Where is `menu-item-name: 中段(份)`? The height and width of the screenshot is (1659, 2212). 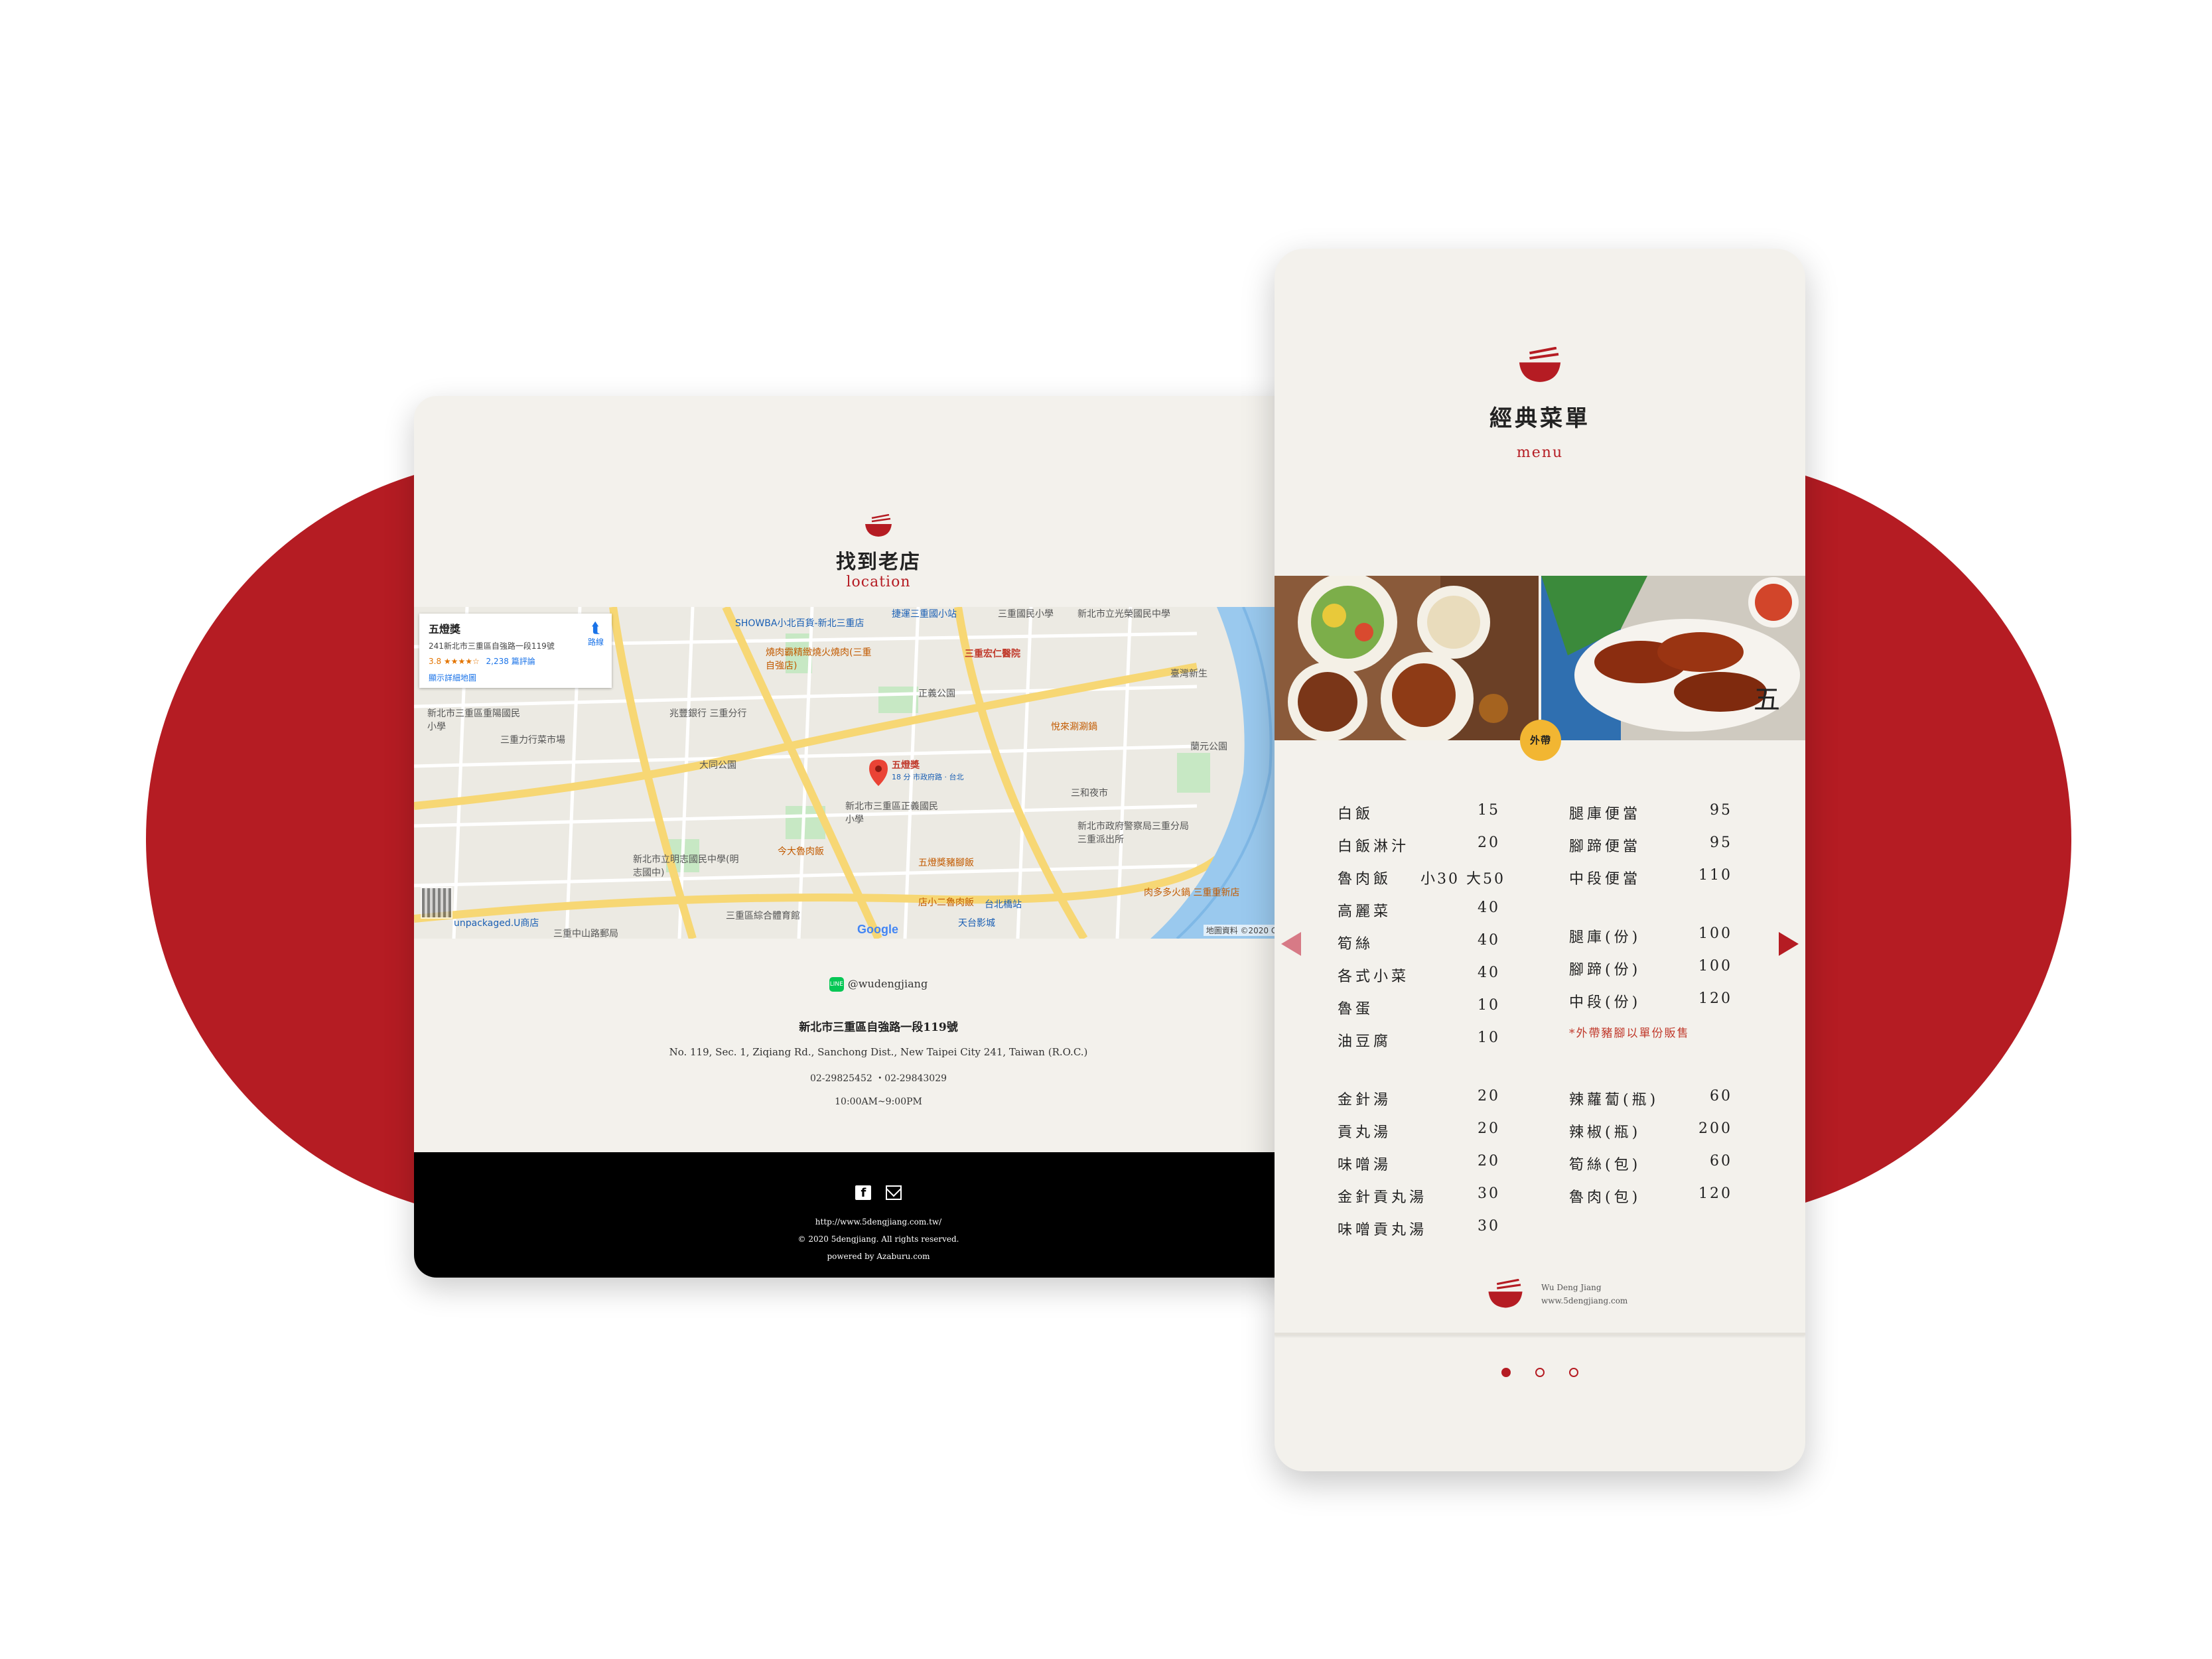
menu-item-name: 中段(份) is located at coordinates (1605, 1003).